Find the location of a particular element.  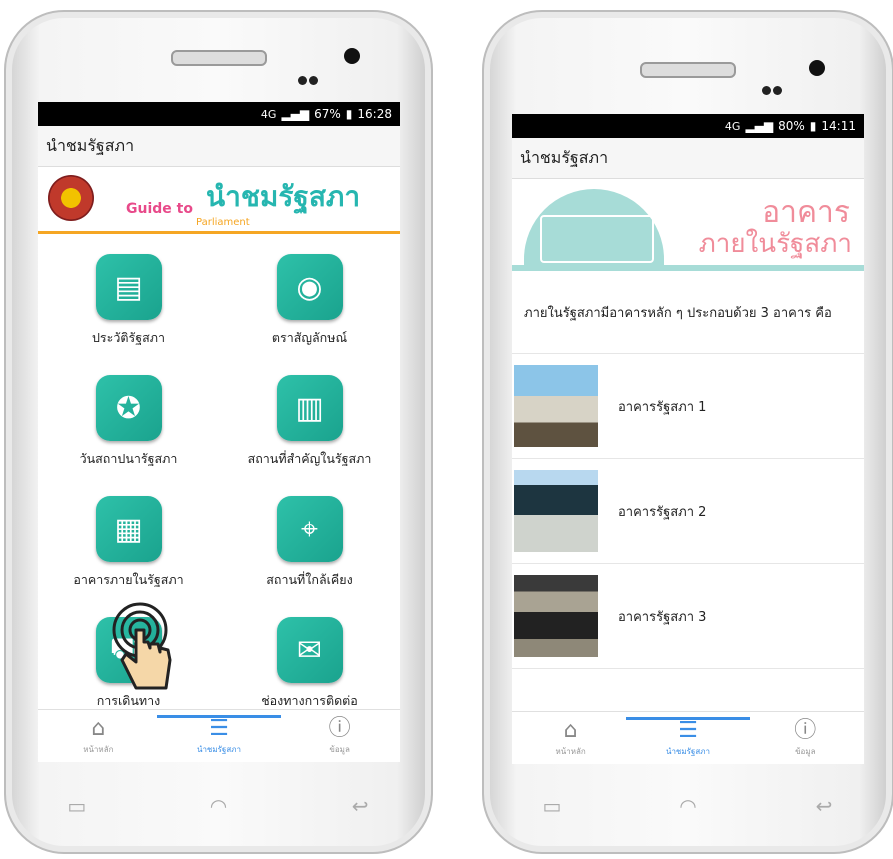

list-item: อาคารรัฐสภา 1 is located at coordinates (688, 406).